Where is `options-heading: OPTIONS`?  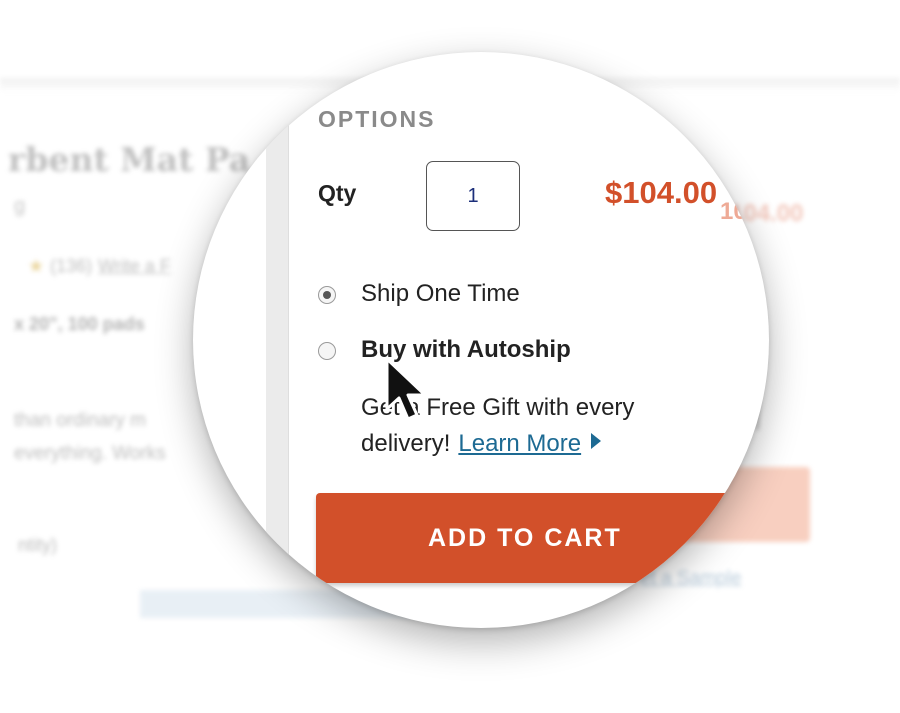
options-heading: OPTIONS is located at coordinates (377, 119).